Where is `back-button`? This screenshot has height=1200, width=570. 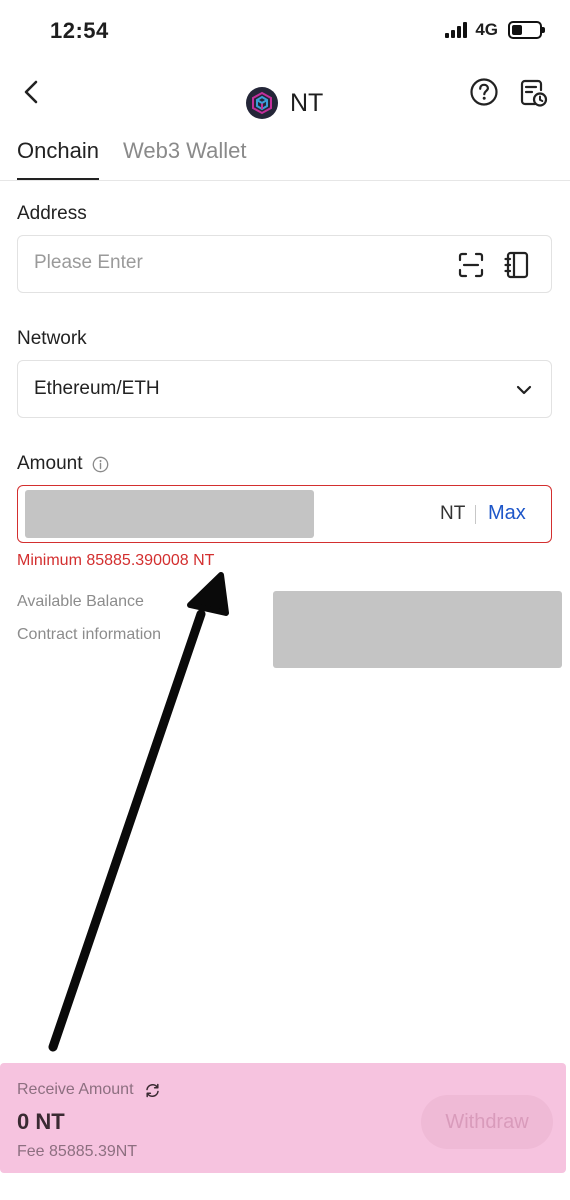
back-button is located at coordinates (32, 92).